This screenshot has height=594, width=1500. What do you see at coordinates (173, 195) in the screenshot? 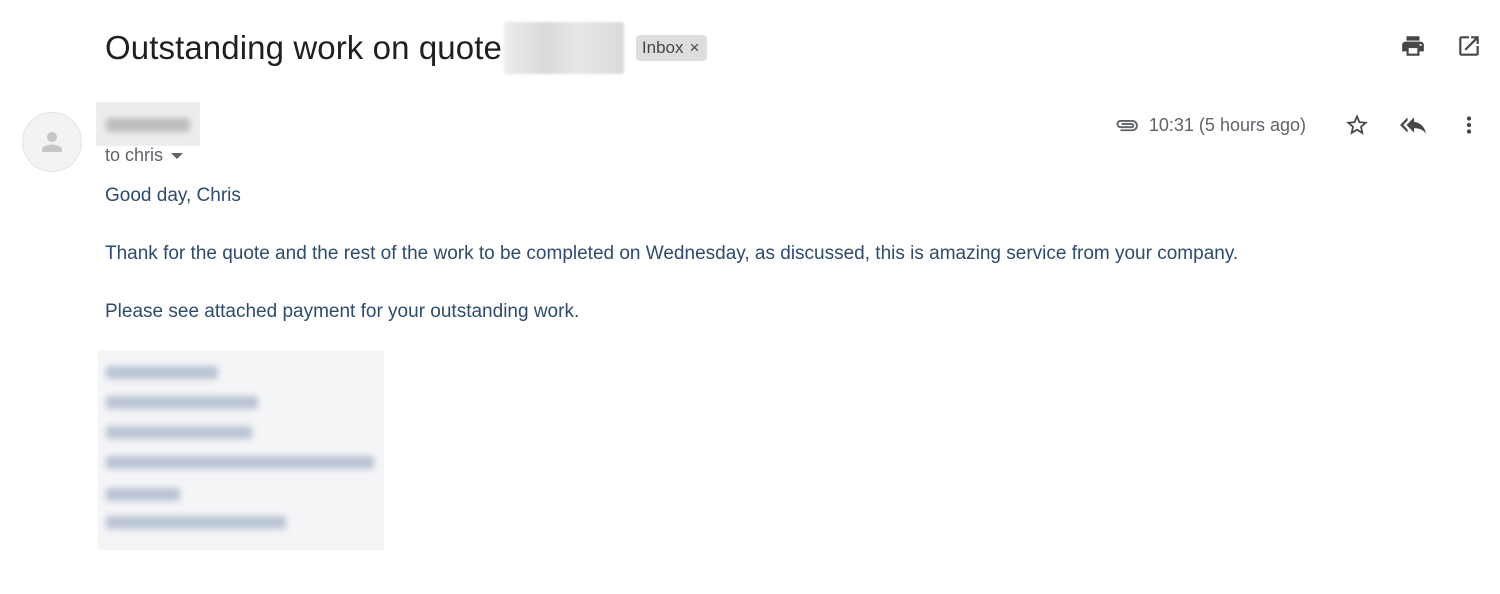
I see `greeting-text: Good day, Chris` at bounding box center [173, 195].